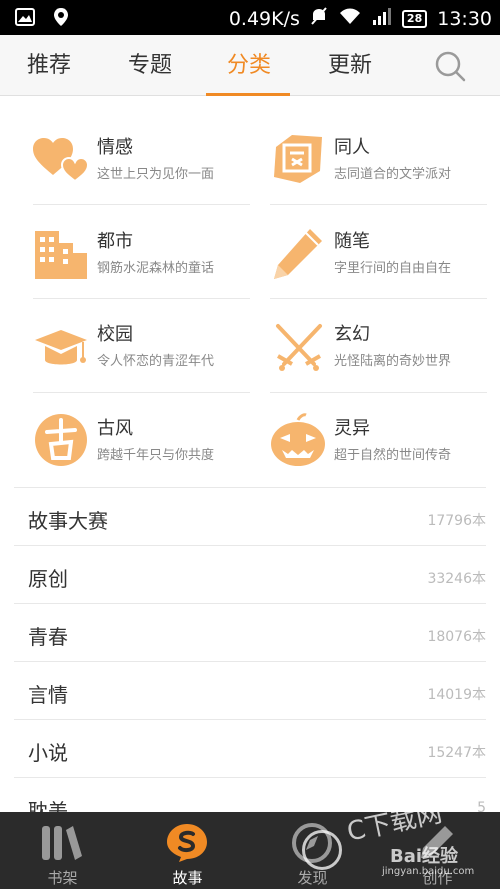 Image resolution: width=500 pixels, height=889 pixels. I want to click on category-desc: 钢筋水泥森林的童话, so click(156, 268).